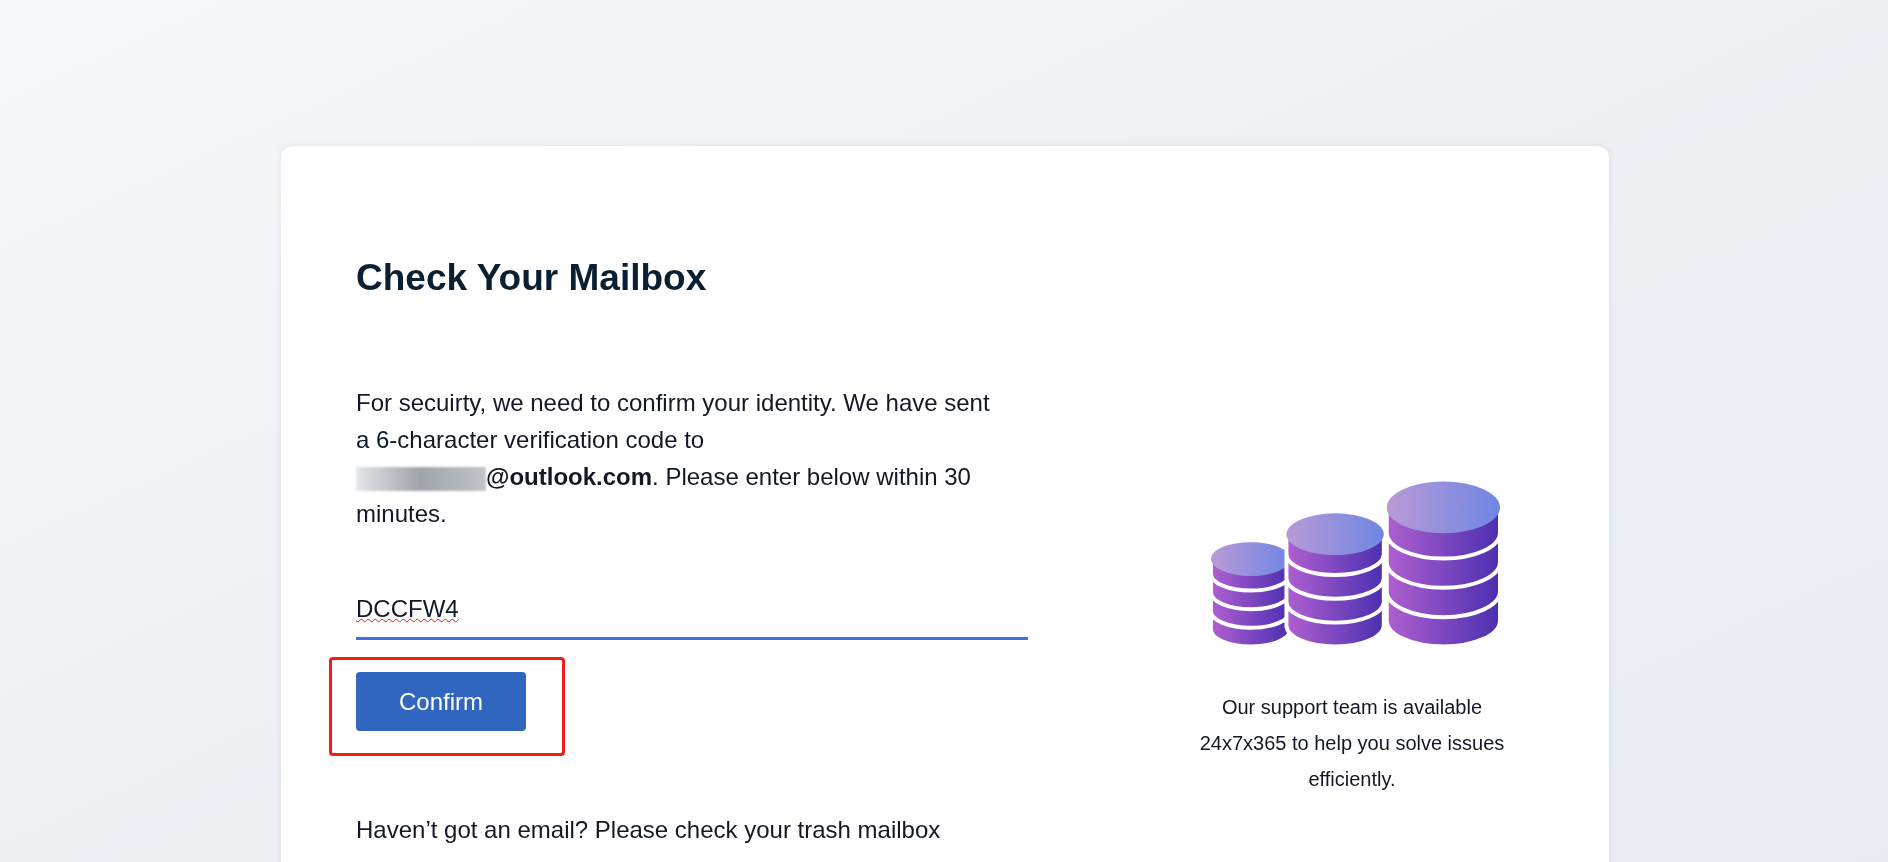 This screenshot has height=862, width=1888. What do you see at coordinates (692, 609) in the screenshot?
I see `code-input: DCCFW4` at bounding box center [692, 609].